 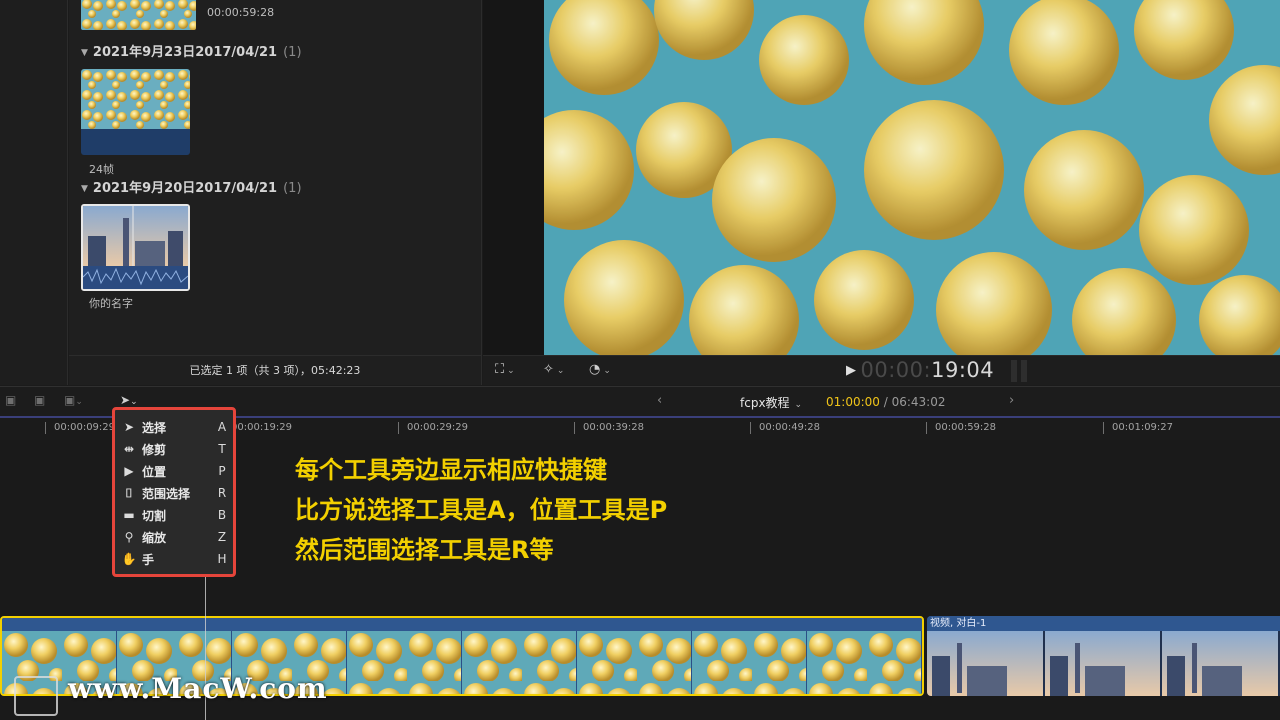 I want to click on audio-meter-right, so click(x=1024, y=371).